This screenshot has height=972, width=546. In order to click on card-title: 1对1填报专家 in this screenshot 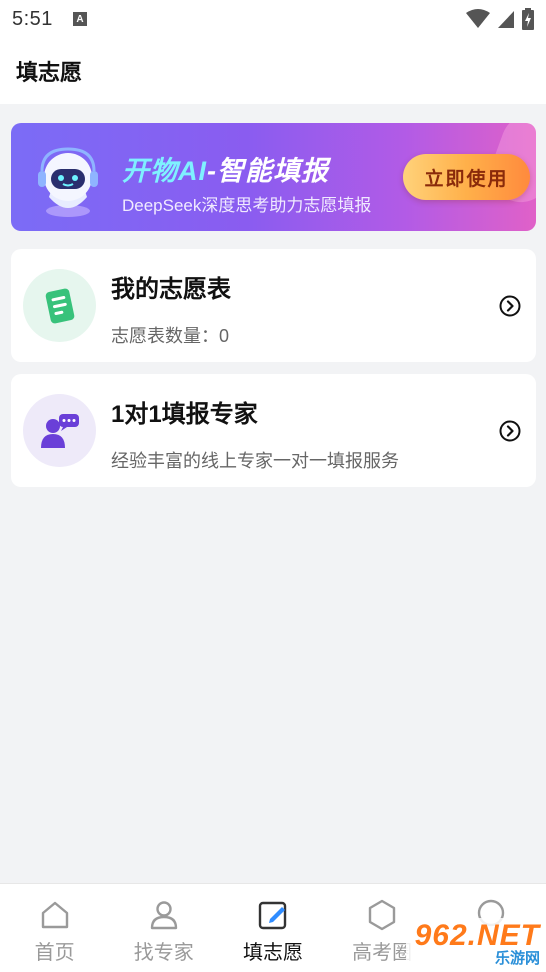, I will do `click(184, 414)`.